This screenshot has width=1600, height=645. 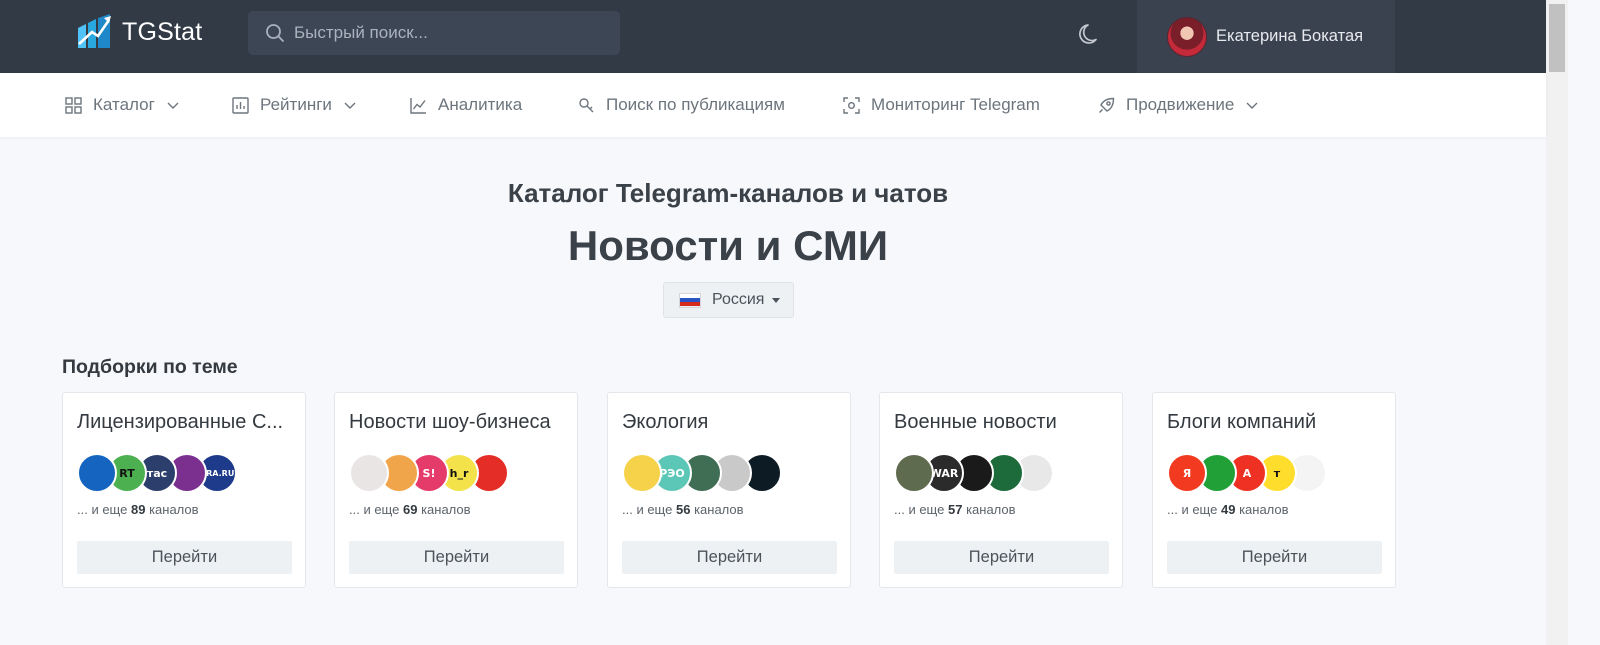 What do you see at coordinates (1247, 473) in the screenshot?
I see `channel-avatars: ЯАт` at bounding box center [1247, 473].